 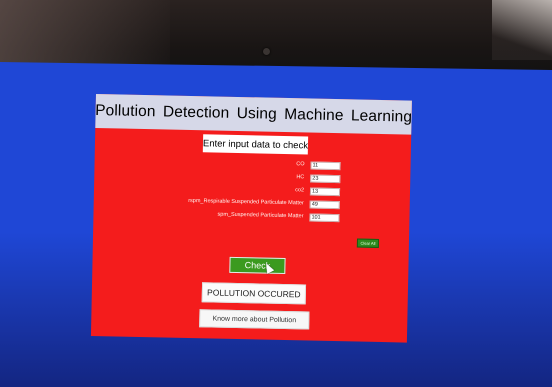 I want to click on hc-label: HC, so click(x=300, y=177).